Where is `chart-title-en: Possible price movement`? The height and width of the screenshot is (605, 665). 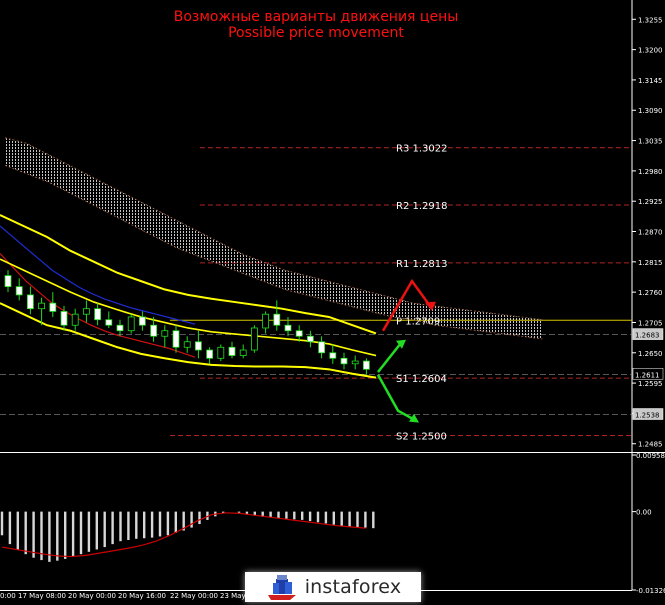 chart-title-en: Possible price movement is located at coordinates (316, 33).